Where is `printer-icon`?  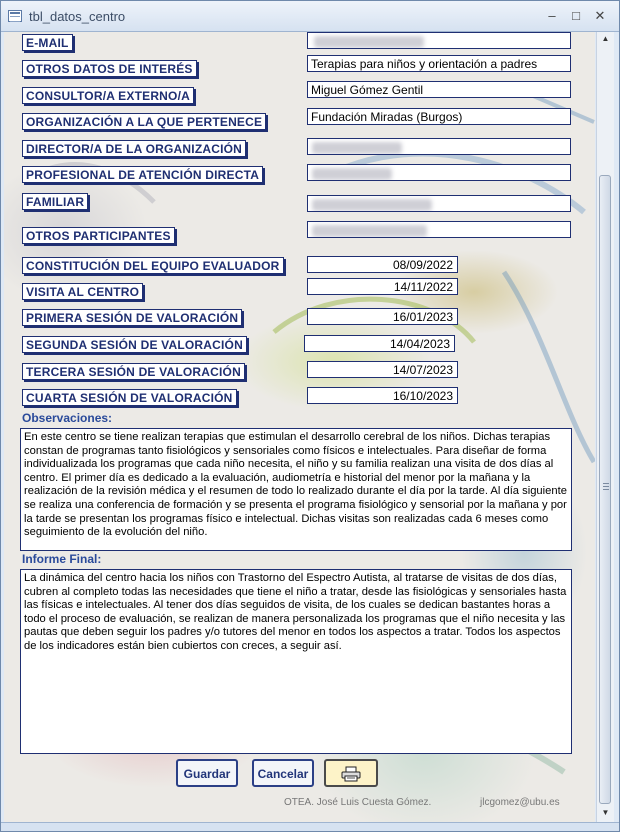 printer-icon is located at coordinates (351, 774).